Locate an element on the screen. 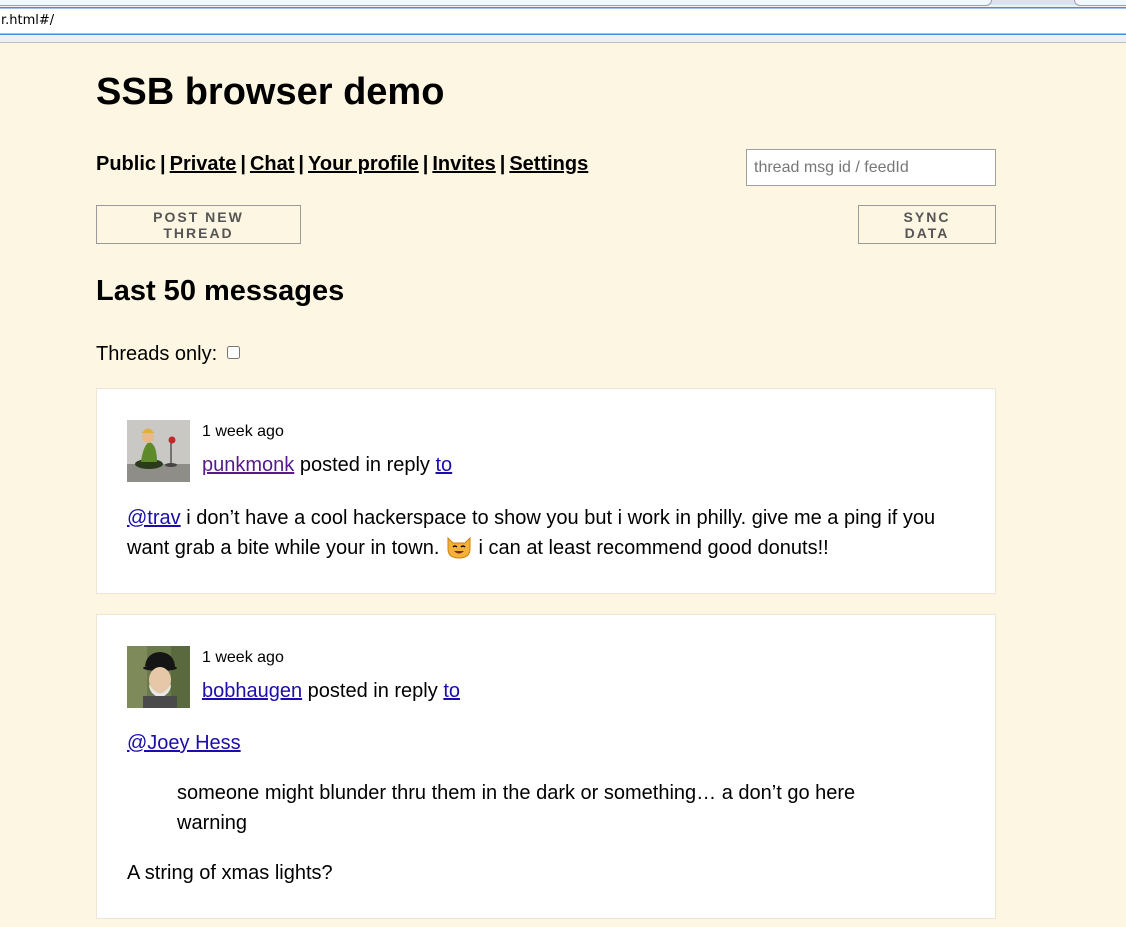  message-mention: @Joey Hess is located at coordinates (184, 743).